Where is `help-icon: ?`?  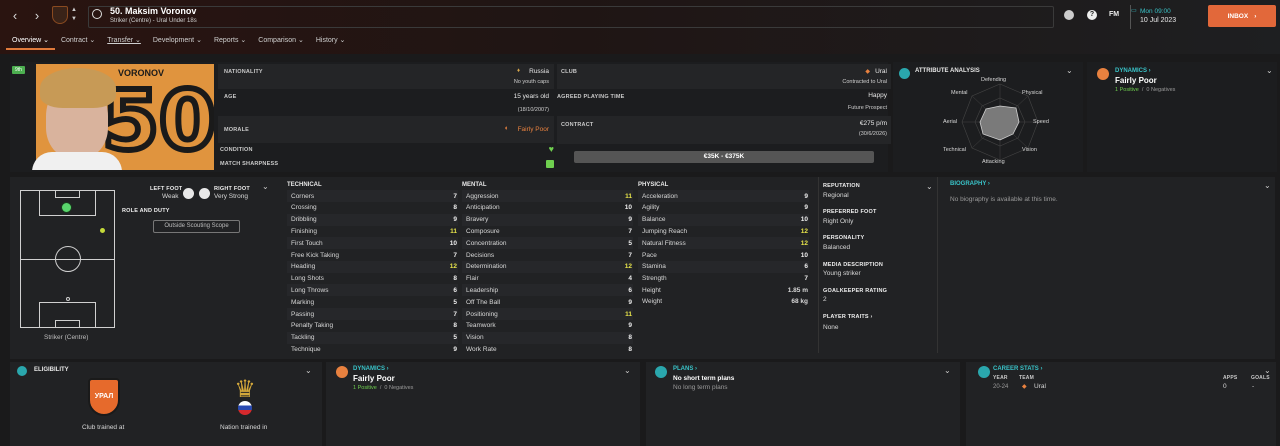
help-icon: ? is located at coordinates (1092, 15).